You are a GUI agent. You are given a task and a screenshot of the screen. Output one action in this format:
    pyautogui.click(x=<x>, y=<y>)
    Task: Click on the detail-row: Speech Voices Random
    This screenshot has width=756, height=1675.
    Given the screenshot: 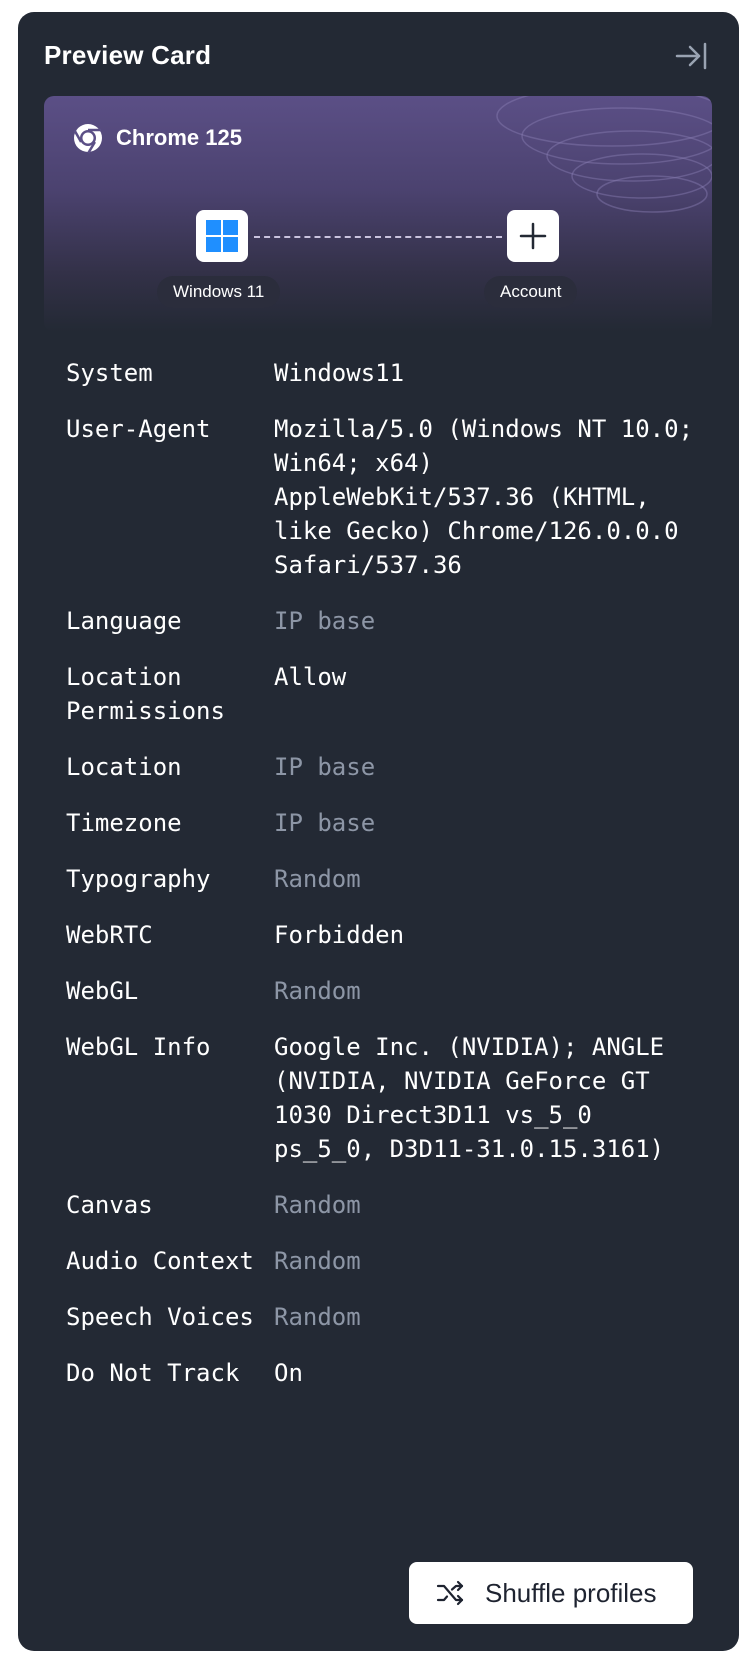 What is the action you would take?
    pyautogui.click(x=386, y=1317)
    